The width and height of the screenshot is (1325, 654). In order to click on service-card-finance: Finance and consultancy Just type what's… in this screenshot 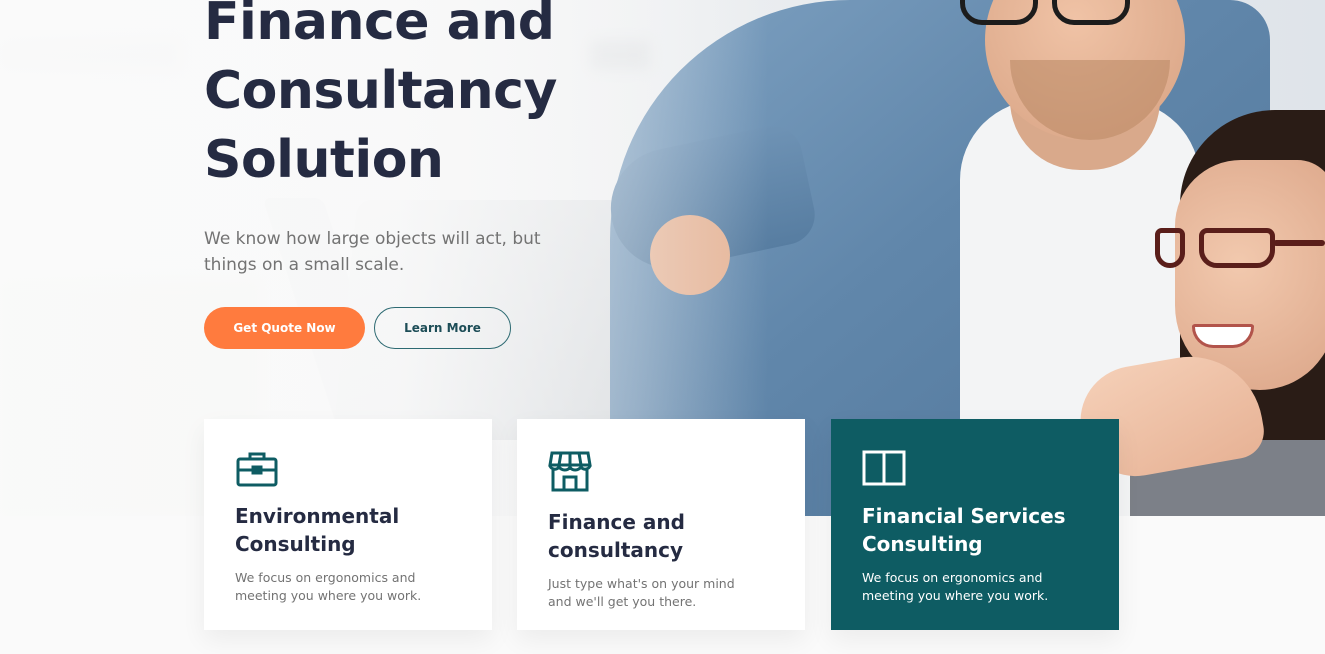, I will do `click(661, 524)`.